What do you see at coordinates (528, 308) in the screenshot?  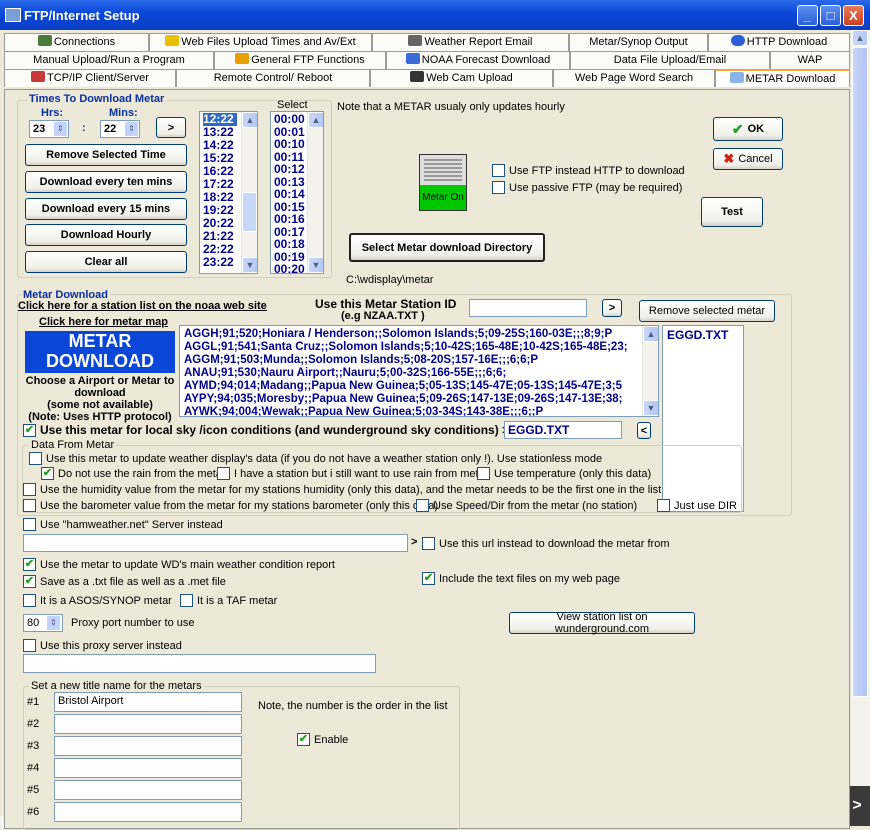 I see `station-id-input` at bounding box center [528, 308].